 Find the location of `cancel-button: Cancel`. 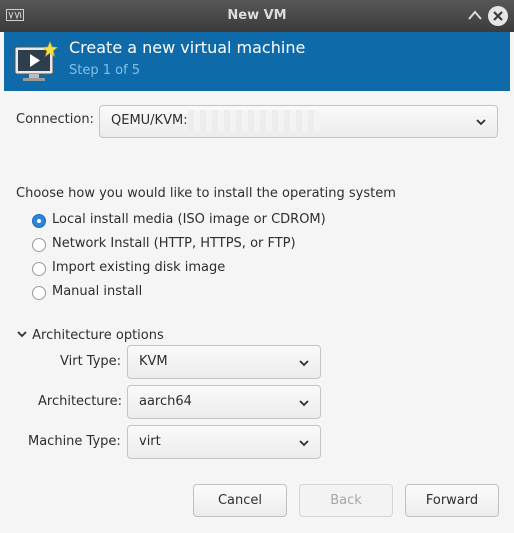

cancel-button: Cancel is located at coordinates (240, 500).